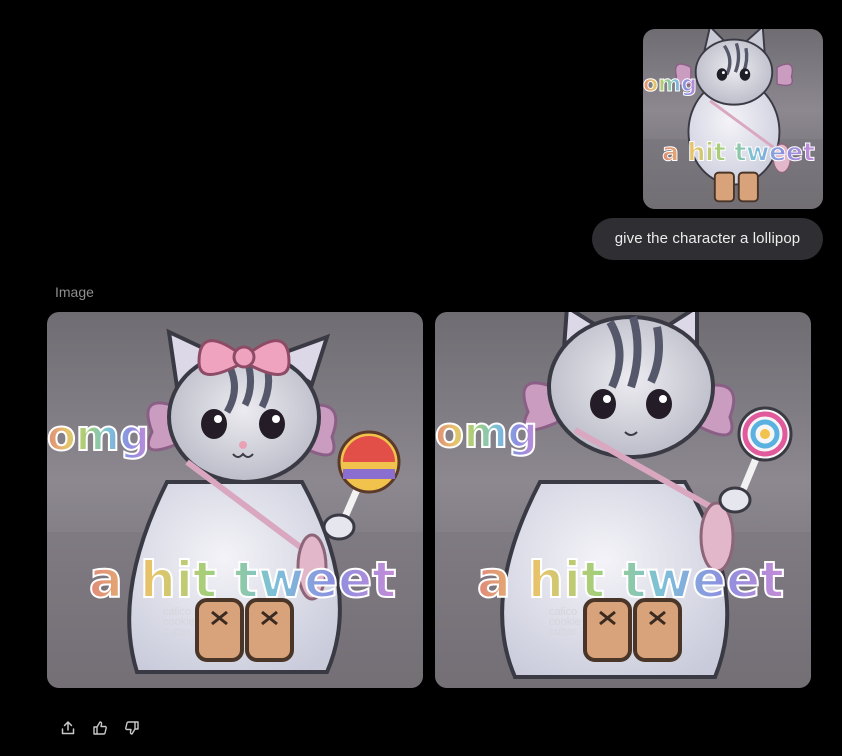  What do you see at coordinates (738, 152) in the screenshot?
I see `thumb-caption-bottom: a hit tweet` at bounding box center [738, 152].